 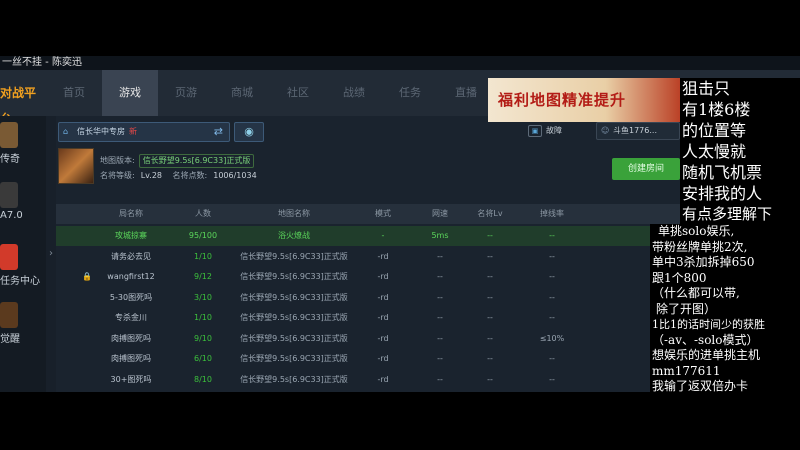 What do you see at coordinates (552, 214) in the screenshot?
I see `col-drop-rate: 掉线率` at bounding box center [552, 214].